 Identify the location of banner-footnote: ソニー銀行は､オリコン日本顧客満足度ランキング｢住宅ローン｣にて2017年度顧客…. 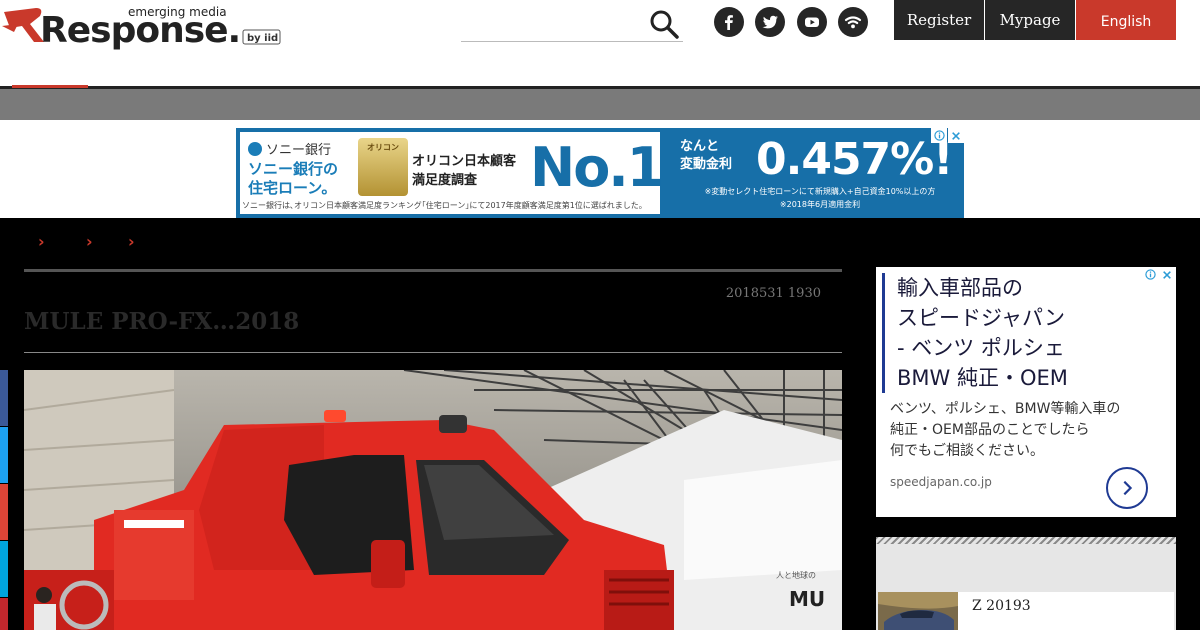
(444, 205).